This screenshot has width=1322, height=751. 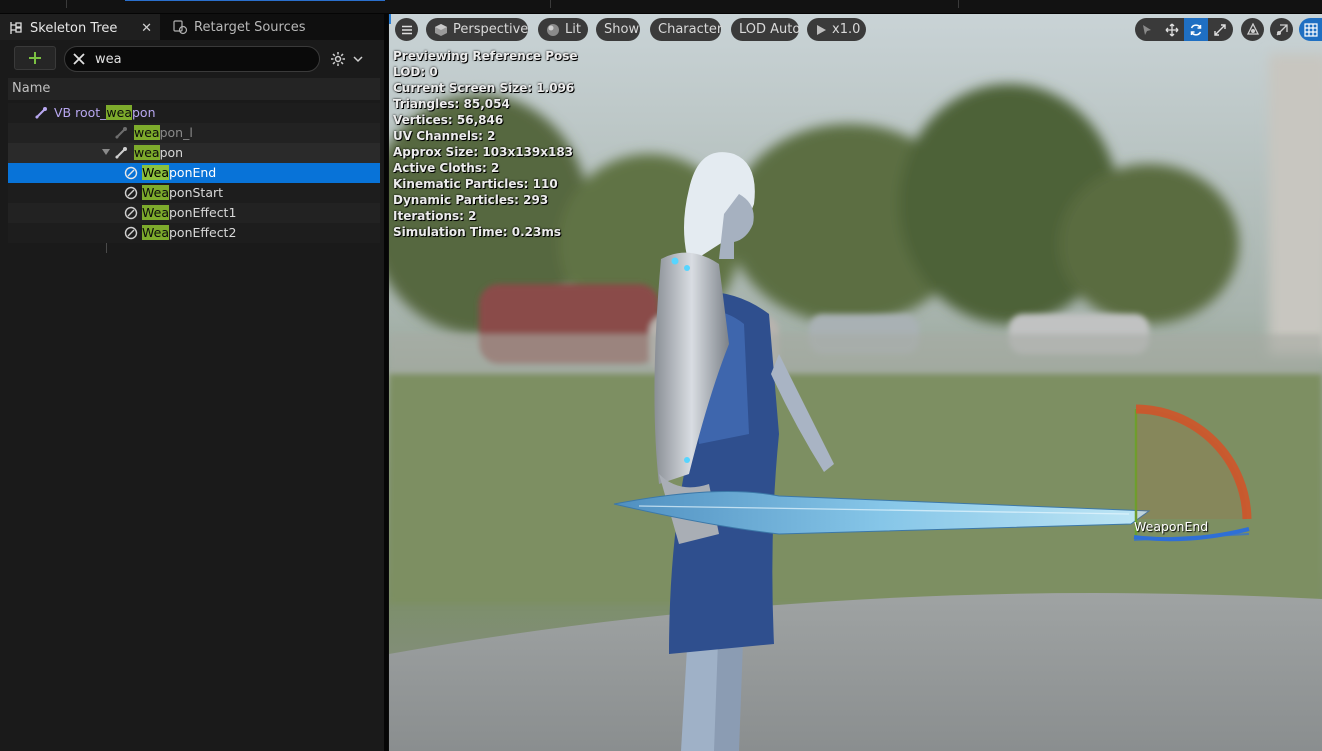 I want to click on hamburger-icon, so click(x=406, y=29).